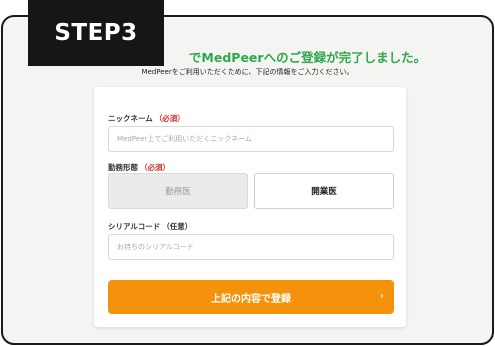 This screenshot has width=495, height=346. Describe the element at coordinates (139, 167) in the screenshot. I see `work-type-label: 勤務形態 （必須）` at that location.